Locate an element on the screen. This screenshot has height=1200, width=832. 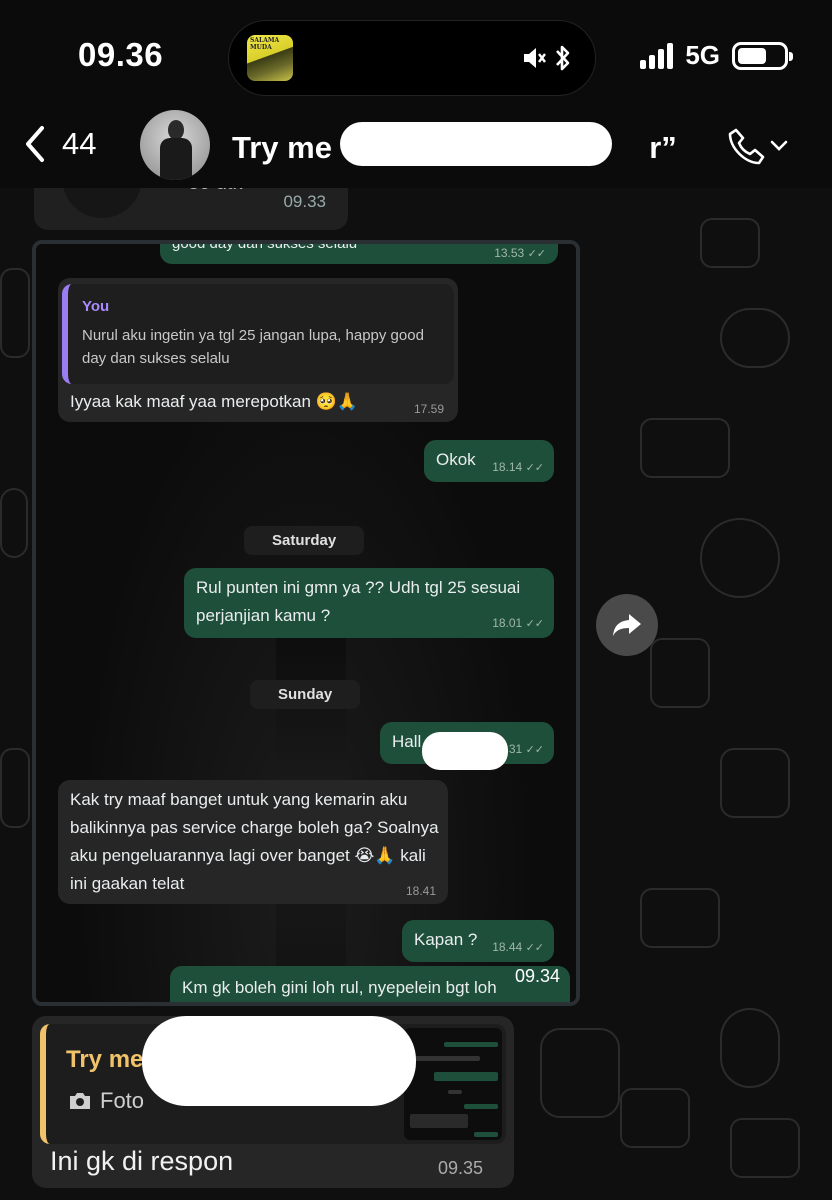
back-button: 44 is located at coordinates (59, 144).